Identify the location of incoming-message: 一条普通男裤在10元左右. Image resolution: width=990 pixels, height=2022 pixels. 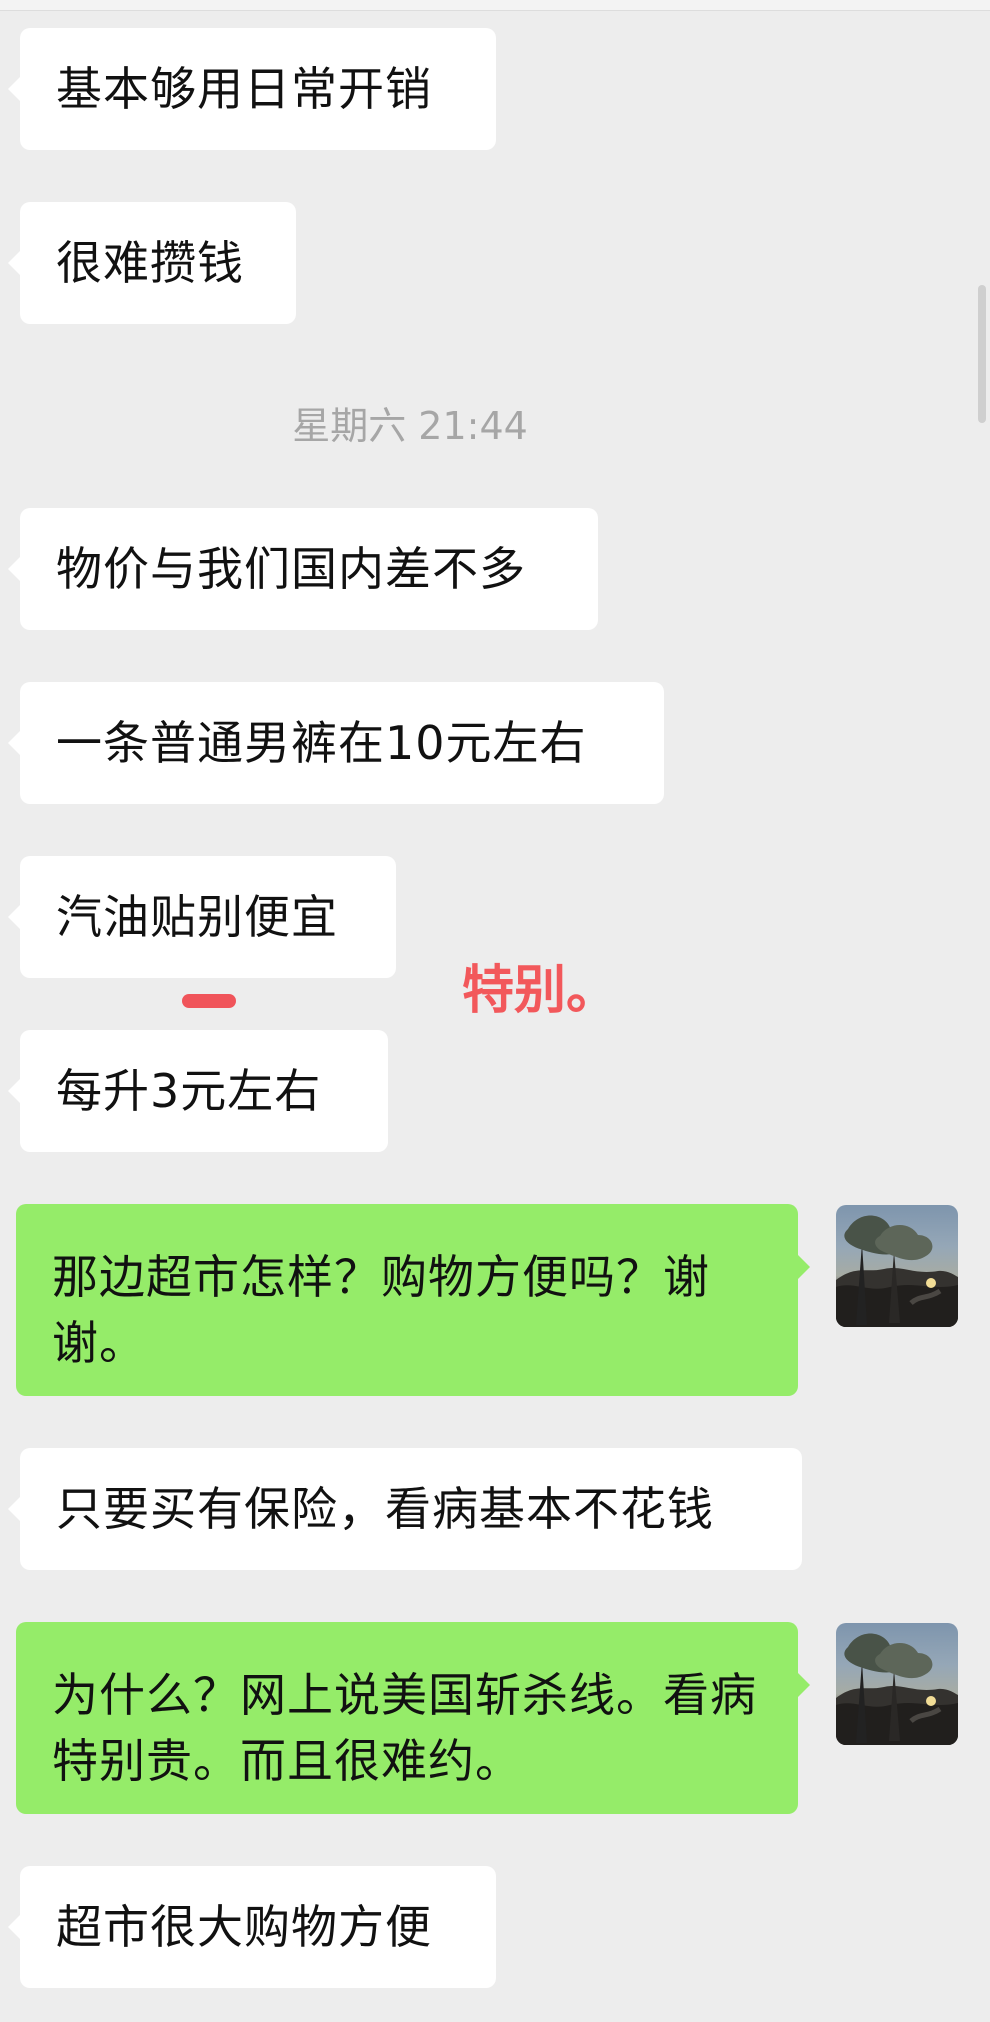
(336, 743).